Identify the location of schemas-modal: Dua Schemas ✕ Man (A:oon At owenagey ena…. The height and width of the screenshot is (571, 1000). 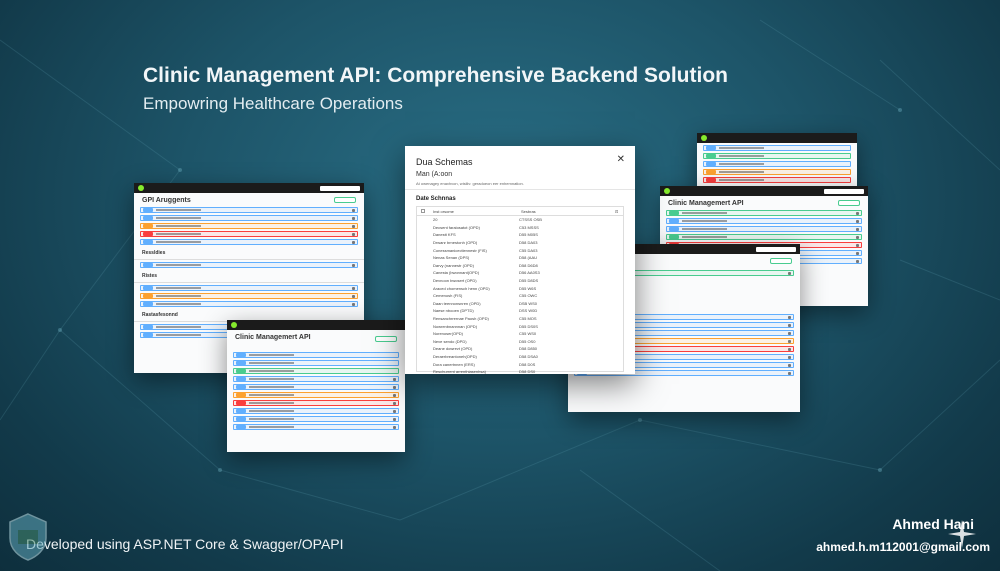
(520, 260).